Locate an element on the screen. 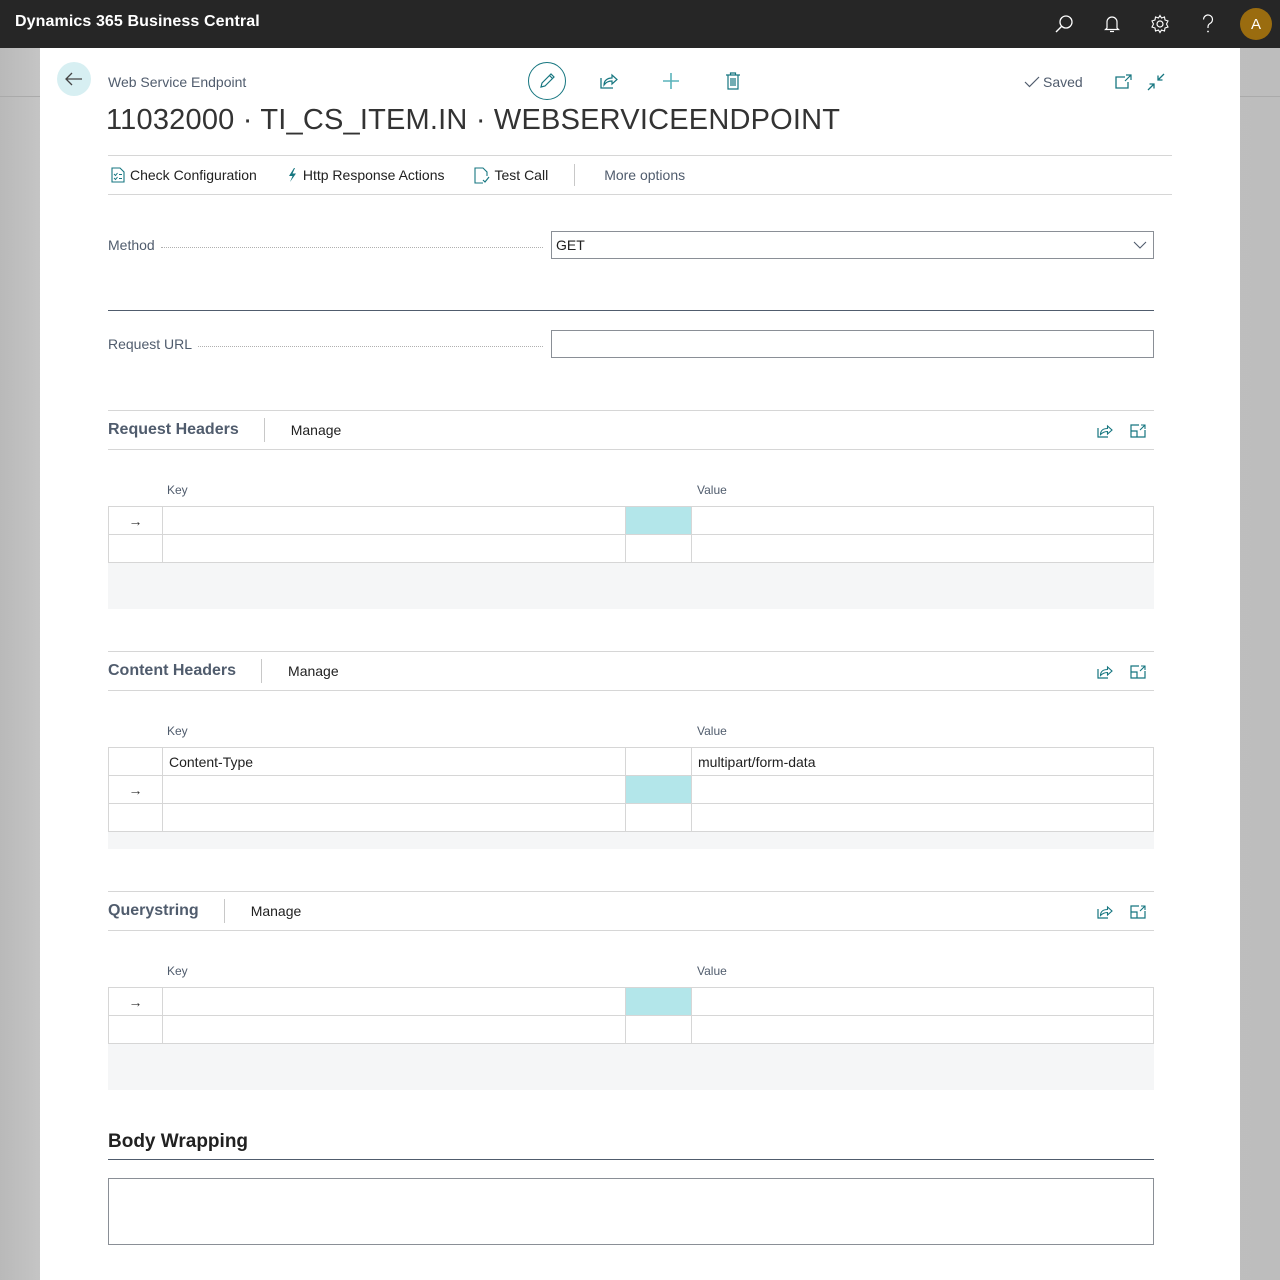  request-url-field: Request URL is located at coordinates (631, 344).